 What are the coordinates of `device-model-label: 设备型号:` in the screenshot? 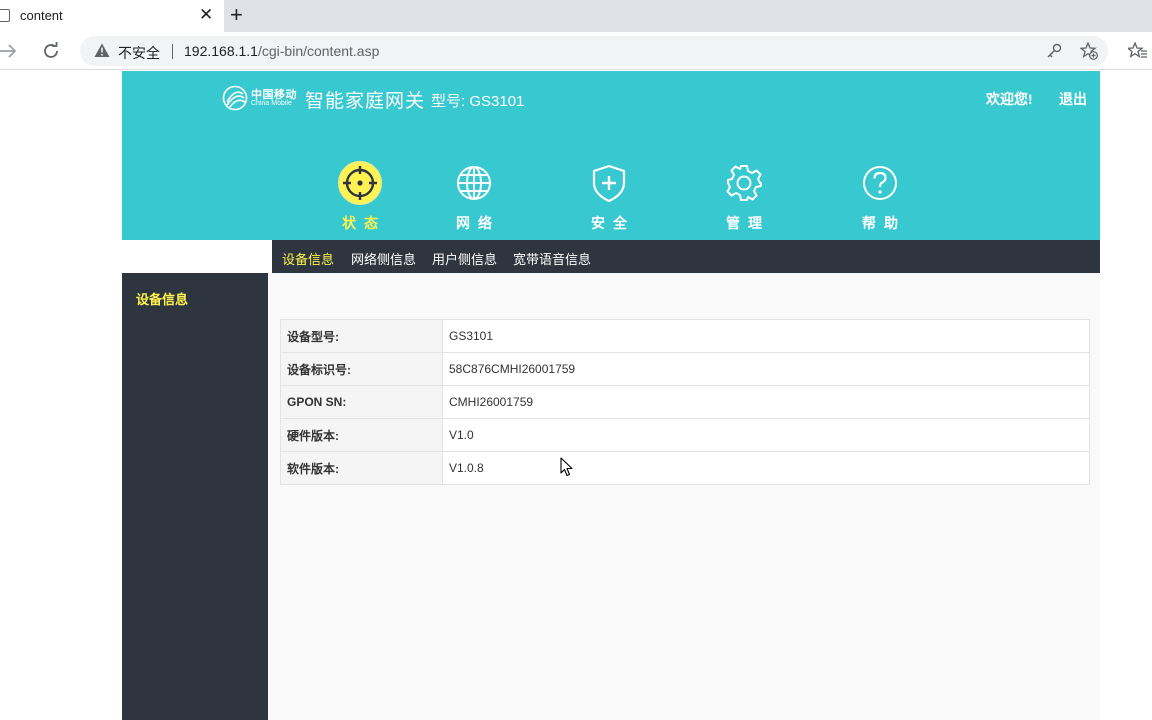 It's located at (361, 336).